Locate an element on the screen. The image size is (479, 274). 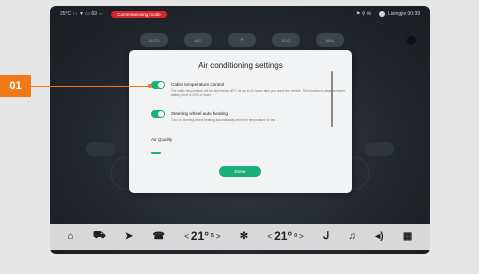
circulation-button: ⦿ is located at coordinates (242, 40).